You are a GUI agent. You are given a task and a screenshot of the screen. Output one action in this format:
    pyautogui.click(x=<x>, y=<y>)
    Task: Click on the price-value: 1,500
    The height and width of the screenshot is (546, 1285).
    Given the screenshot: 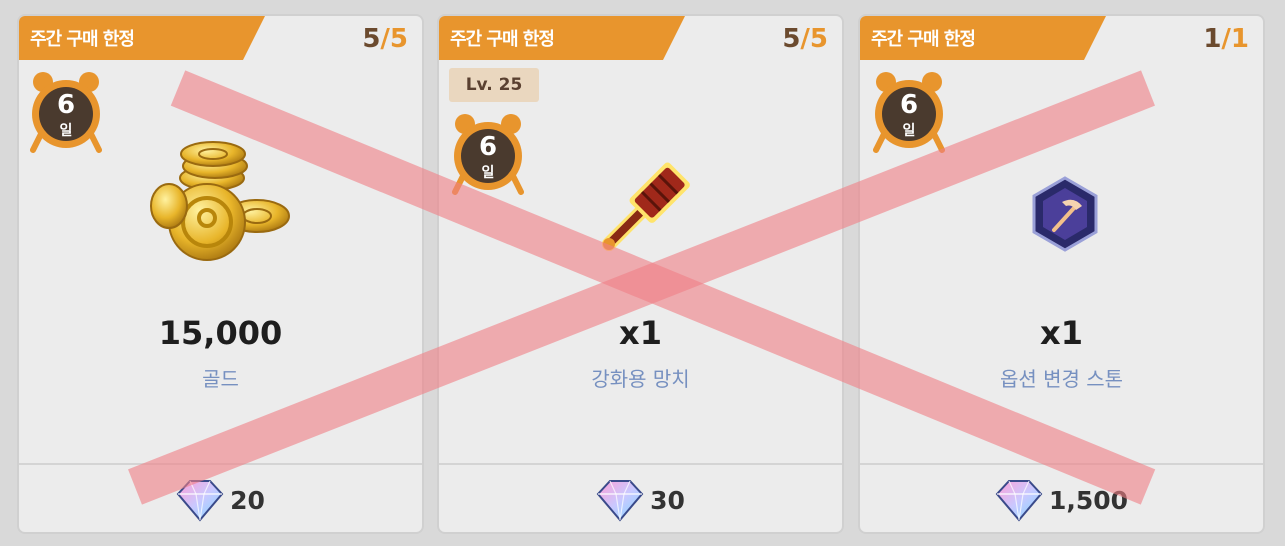 What is the action you would take?
    pyautogui.click(x=1088, y=500)
    